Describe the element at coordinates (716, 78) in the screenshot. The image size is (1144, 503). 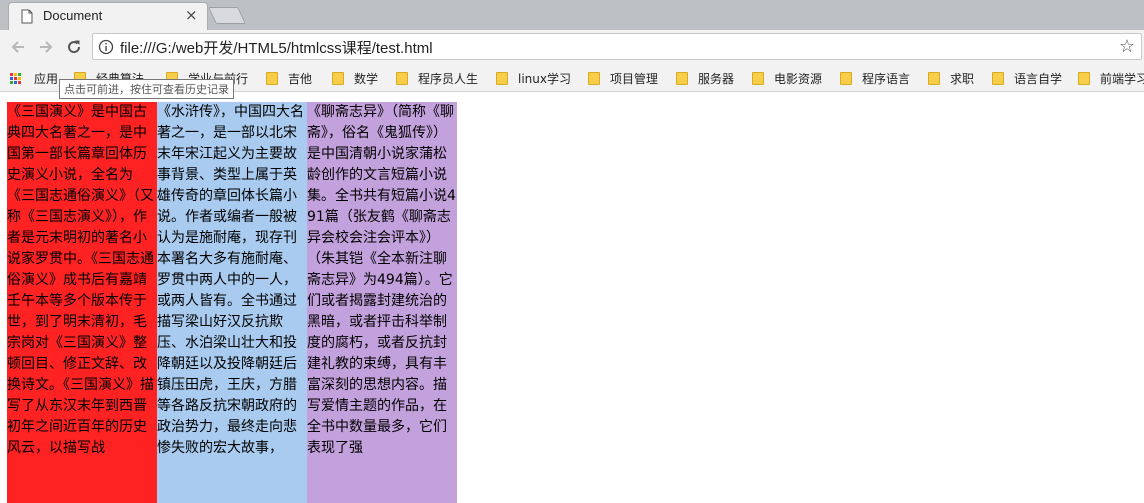
I see `bookmark-label: 服务器` at that location.